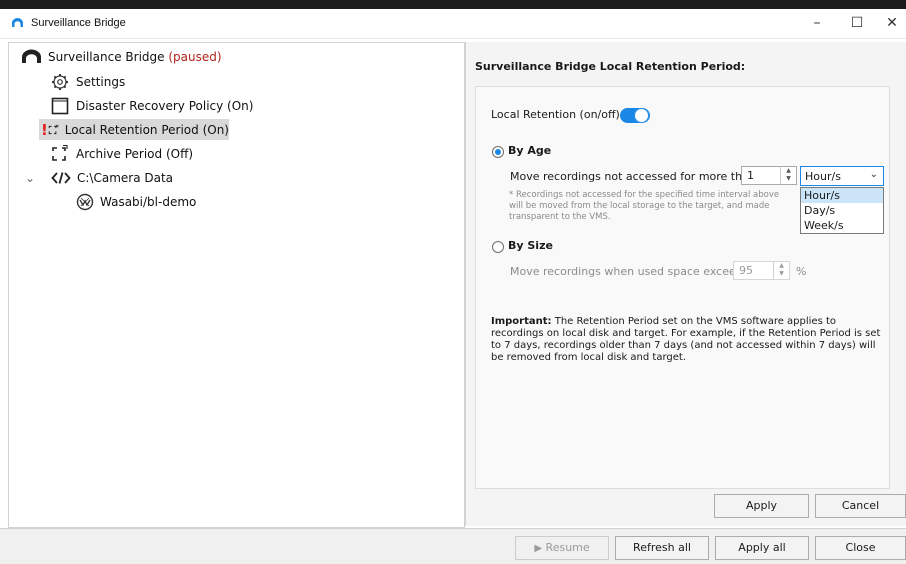 The image size is (906, 564). Describe the element at coordinates (53, 129) in the screenshot. I see `local-retention-icon` at that location.